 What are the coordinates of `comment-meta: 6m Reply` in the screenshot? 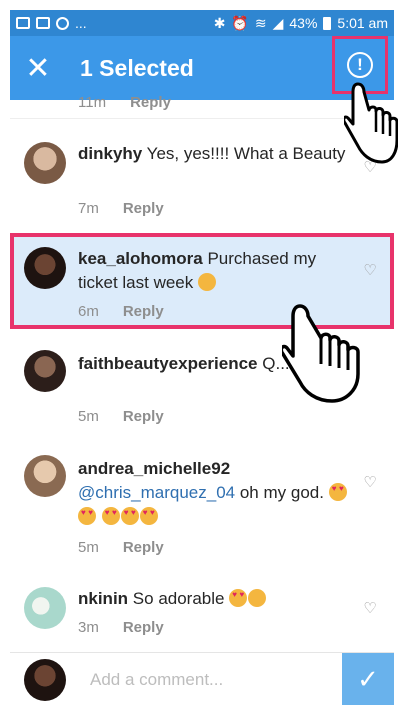 It's located at (121, 311).